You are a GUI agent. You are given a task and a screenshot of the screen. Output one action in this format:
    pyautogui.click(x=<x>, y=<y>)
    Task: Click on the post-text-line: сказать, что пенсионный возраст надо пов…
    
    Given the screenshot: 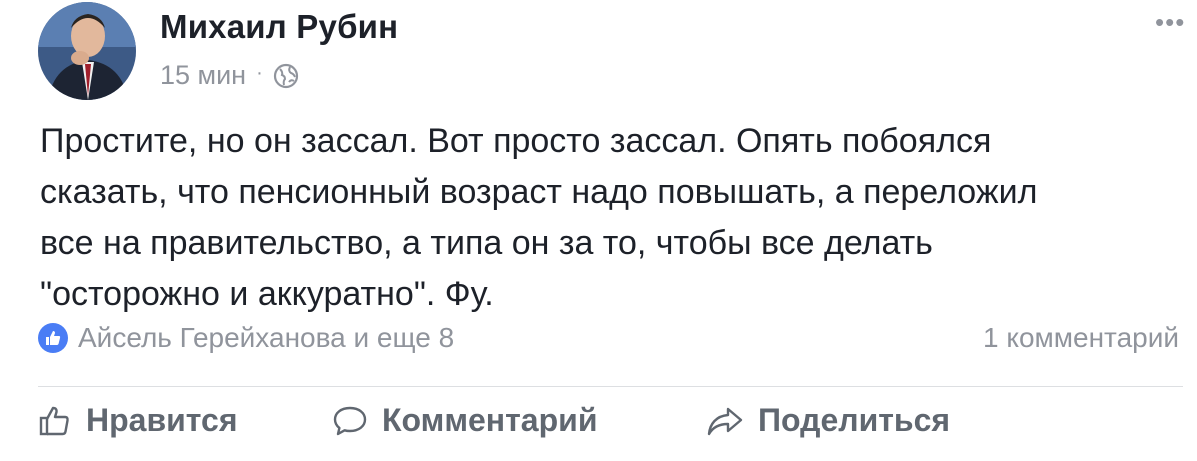 What is the action you would take?
    pyautogui.click(x=539, y=192)
    